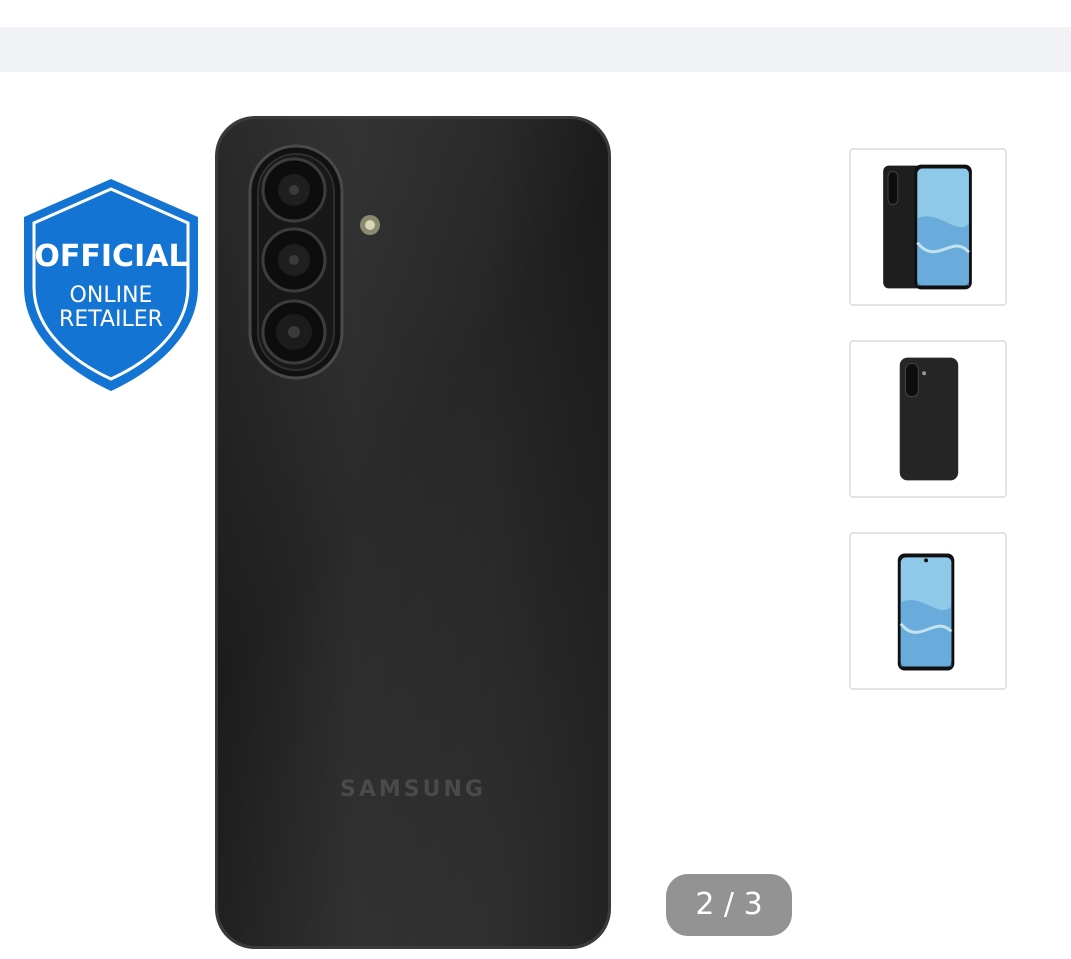 The height and width of the screenshot is (959, 1071). I want to click on badge-line-official: OFFICIAL, so click(110, 256).